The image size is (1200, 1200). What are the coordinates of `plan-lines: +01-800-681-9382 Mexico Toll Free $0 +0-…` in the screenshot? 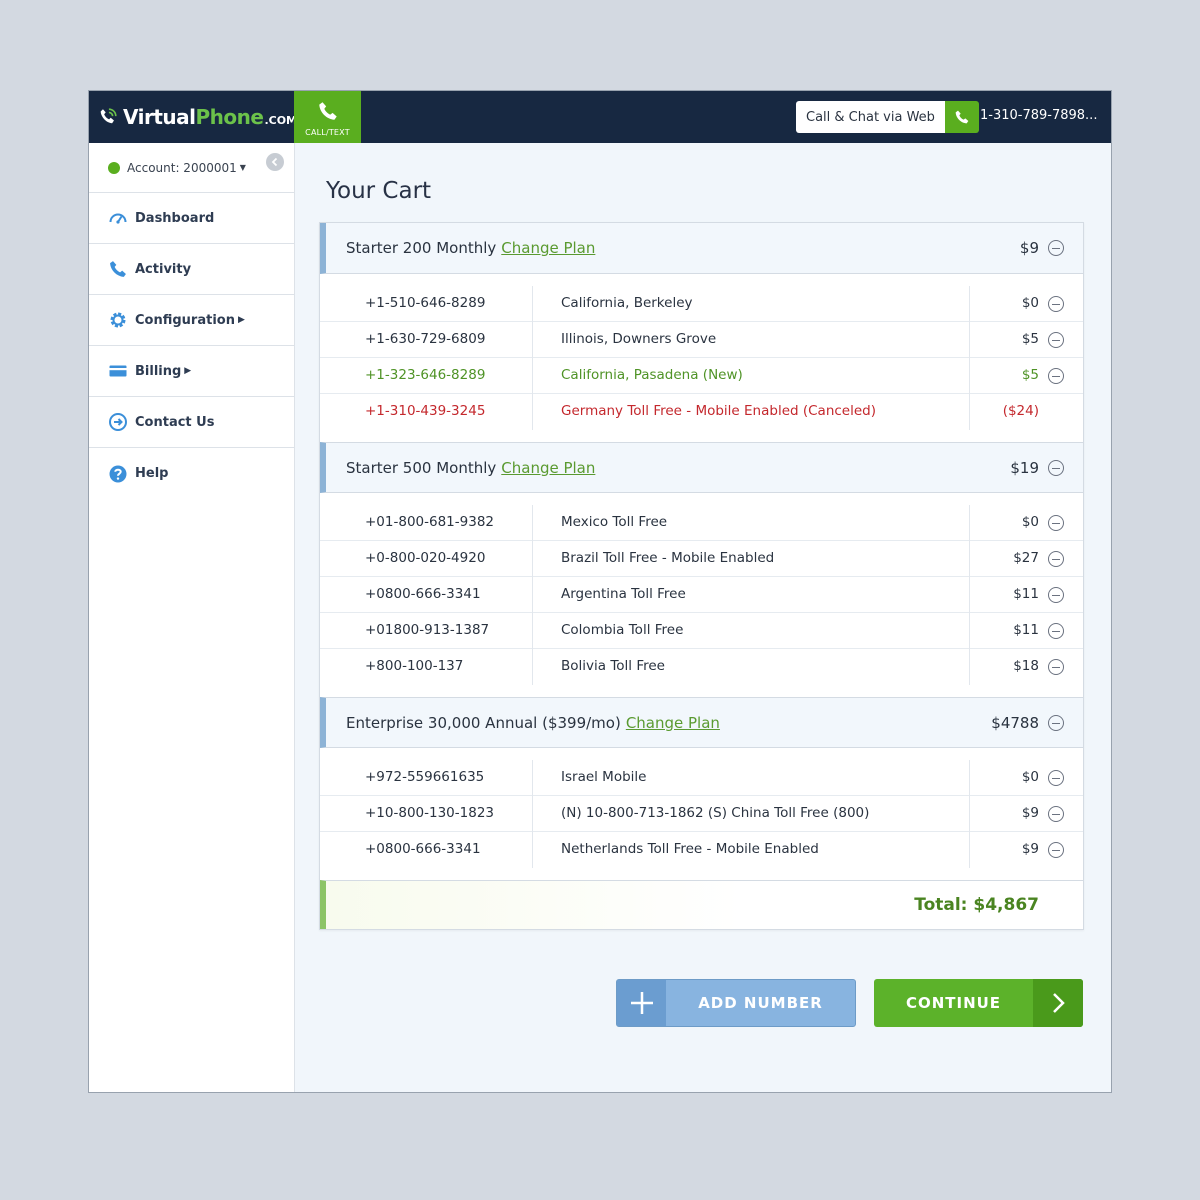 It's located at (701, 595).